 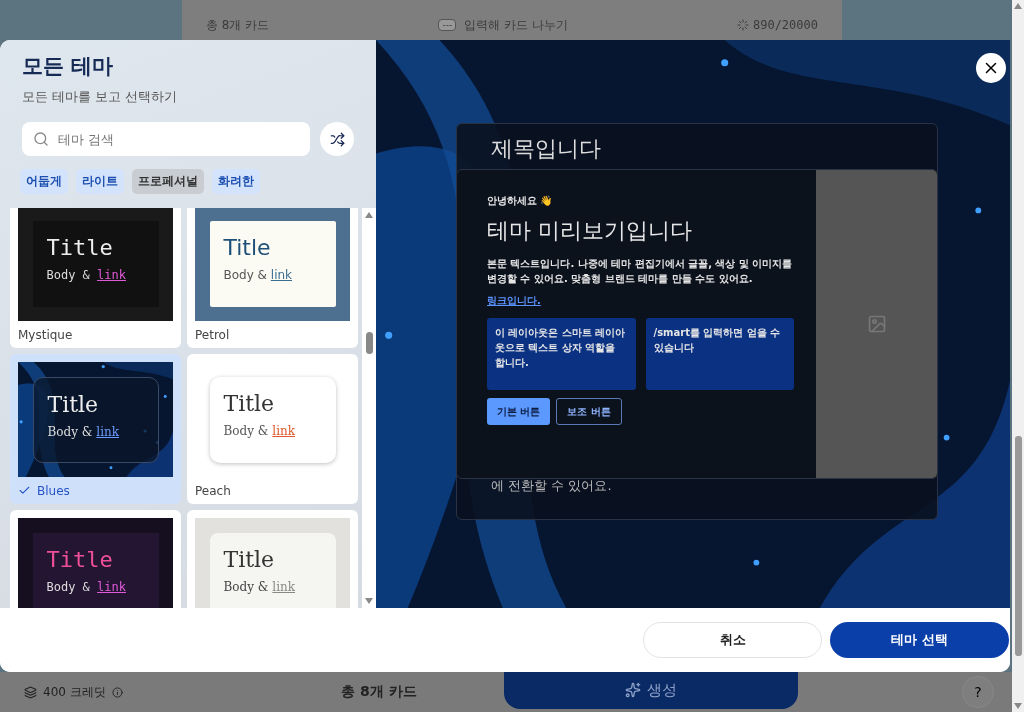 What do you see at coordinates (590, 231) in the screenshot?
I see `preview-title: 테마 미리보기입니다` at bounding box center [590, 231].